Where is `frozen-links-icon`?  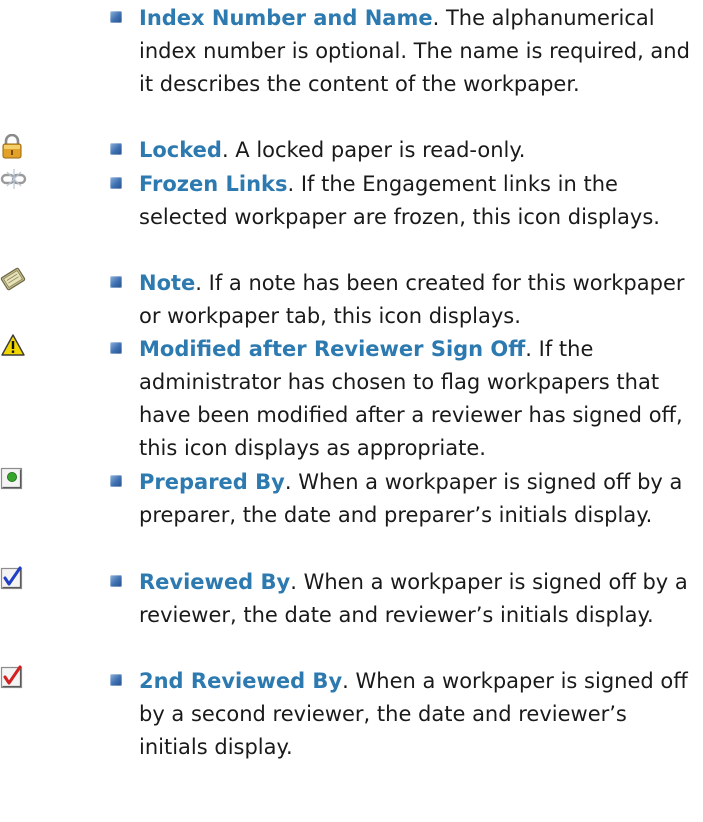 frozen-links-icon is located at coordinates (20, 181).